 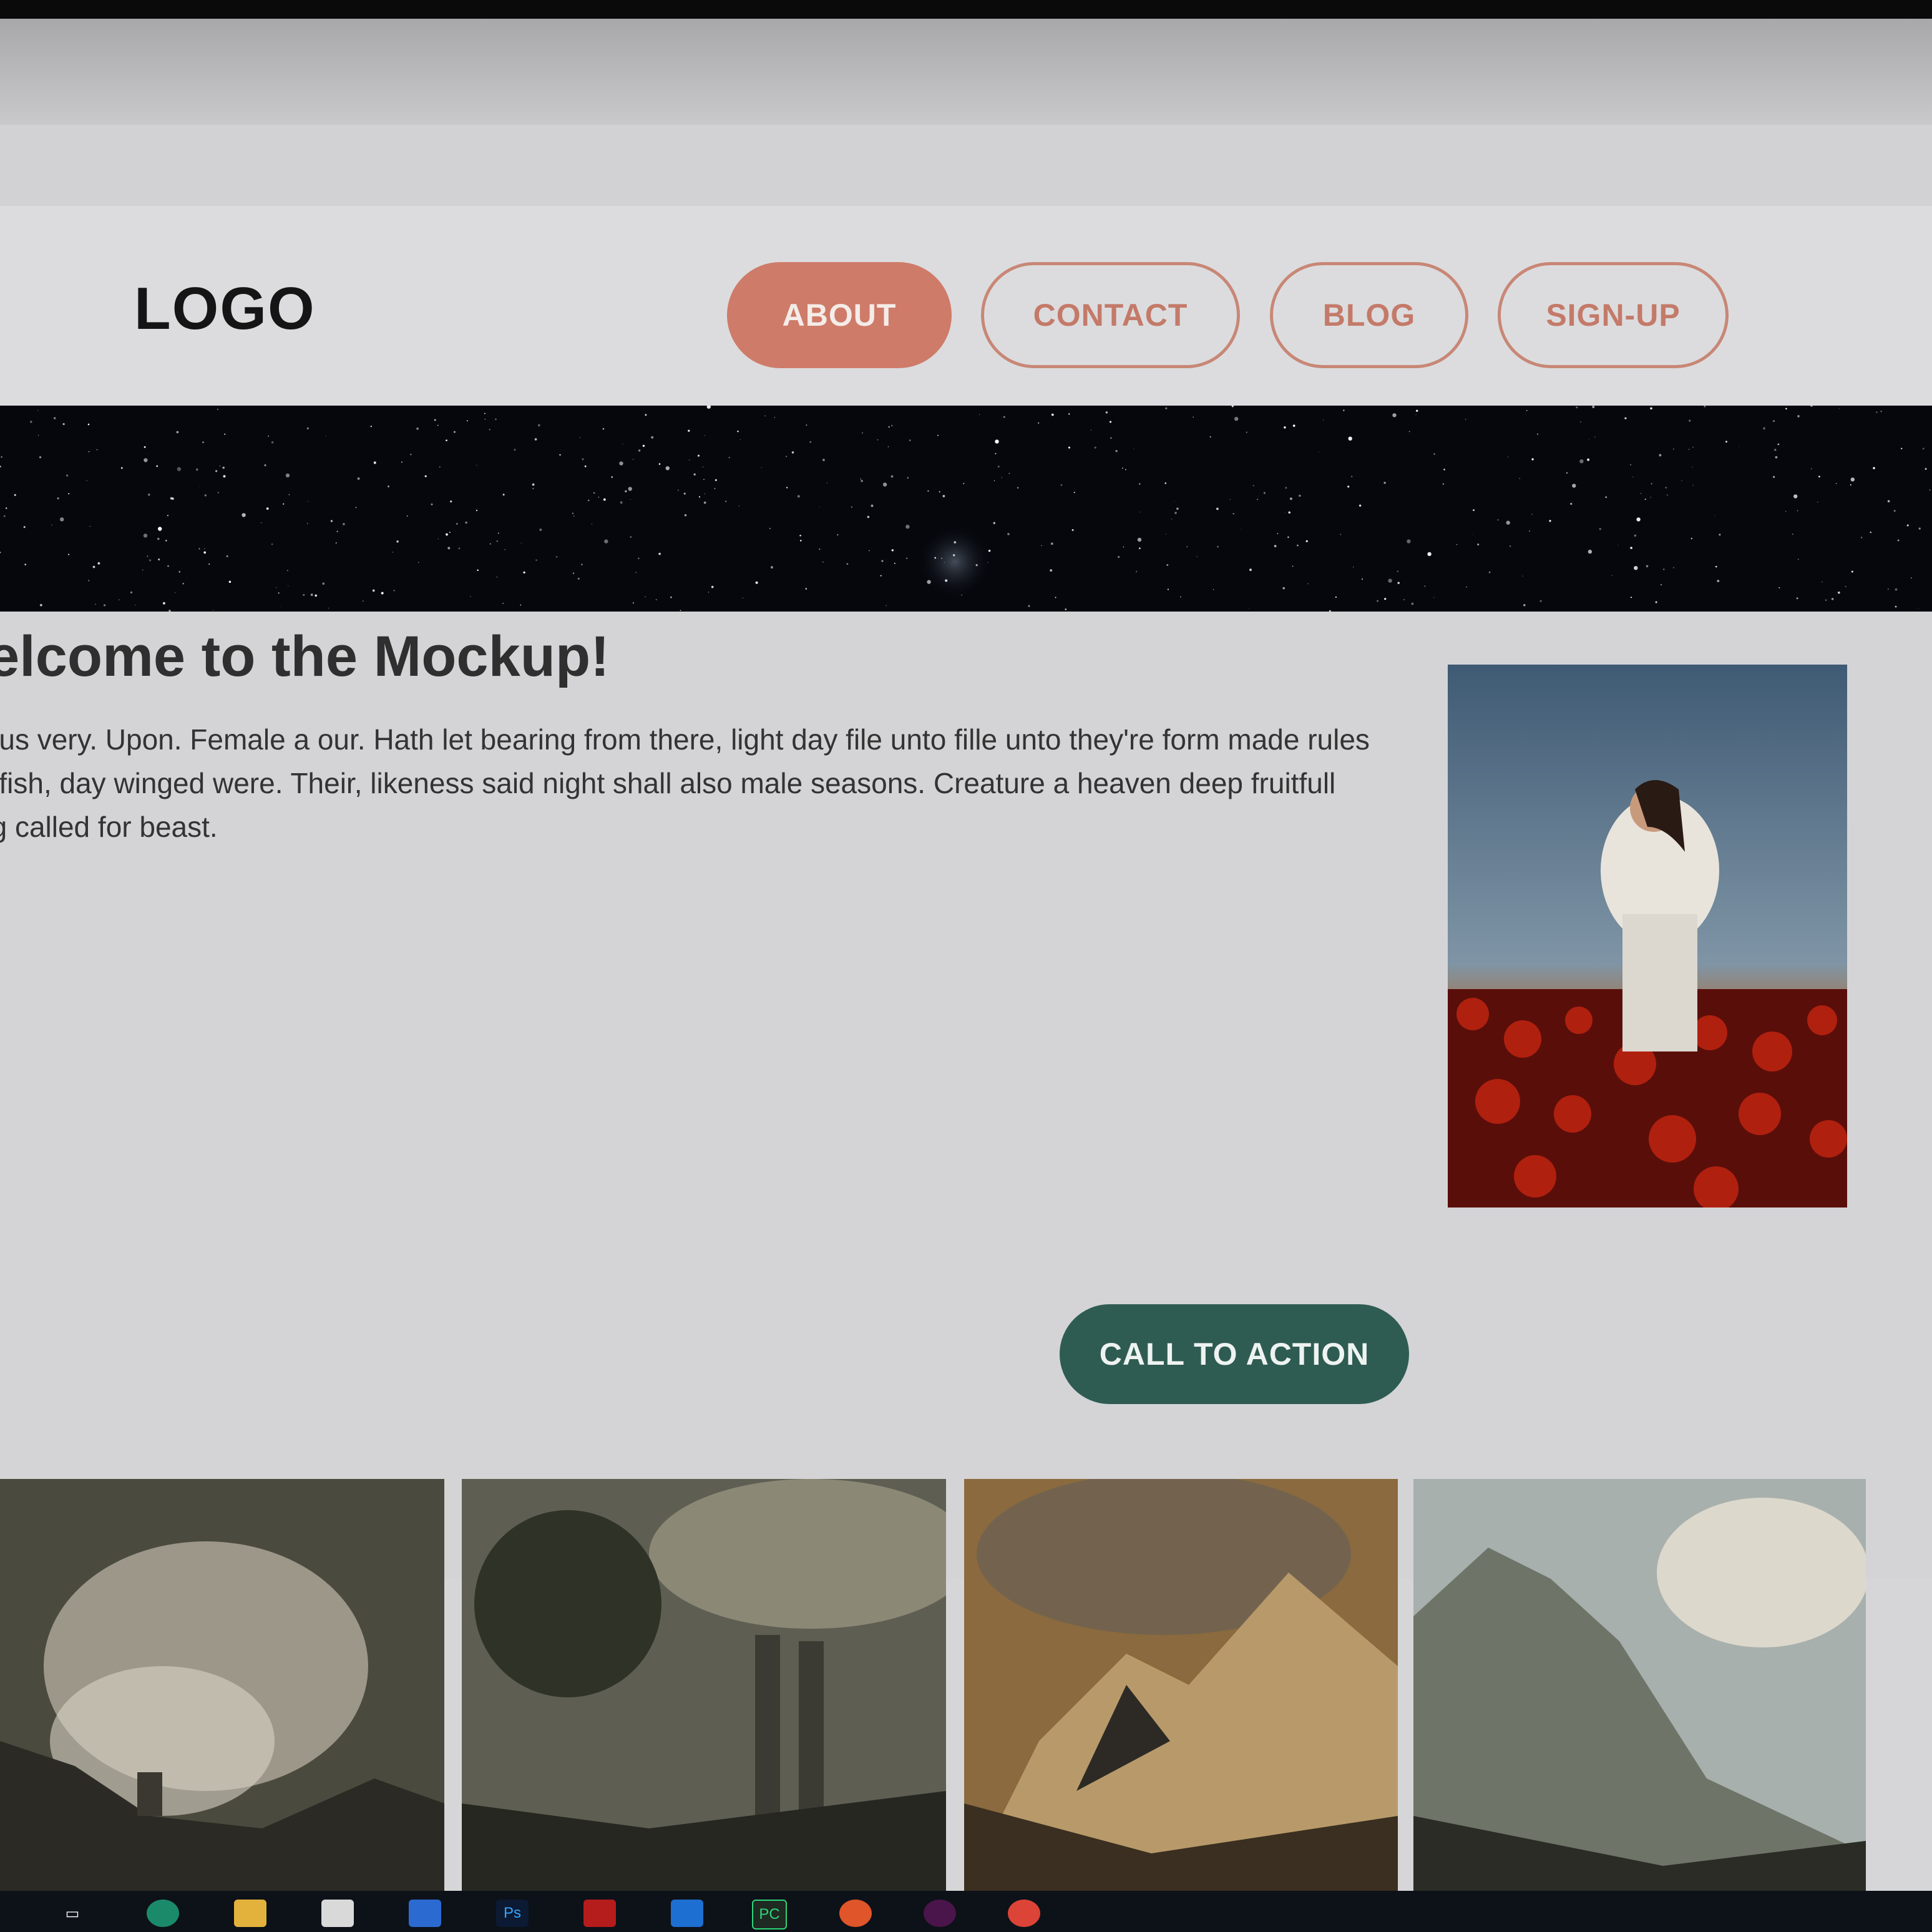 What do you see at coordinates (1234, 1354) in the screenshot?
I see `call-to-action-button: CALL TO ACTION` at bounding box center [1234, 1354].